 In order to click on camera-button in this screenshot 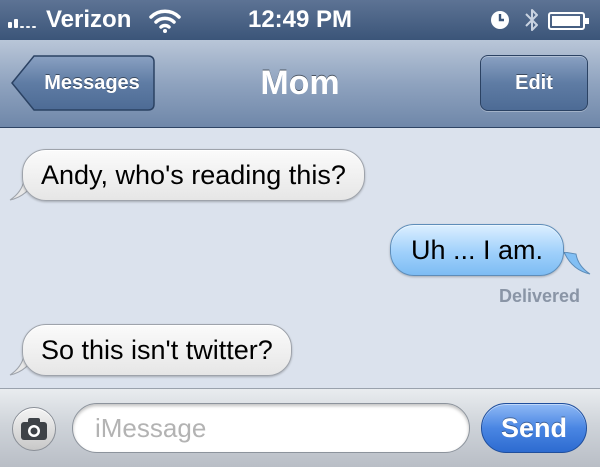, I will do `click(34, 429)`.